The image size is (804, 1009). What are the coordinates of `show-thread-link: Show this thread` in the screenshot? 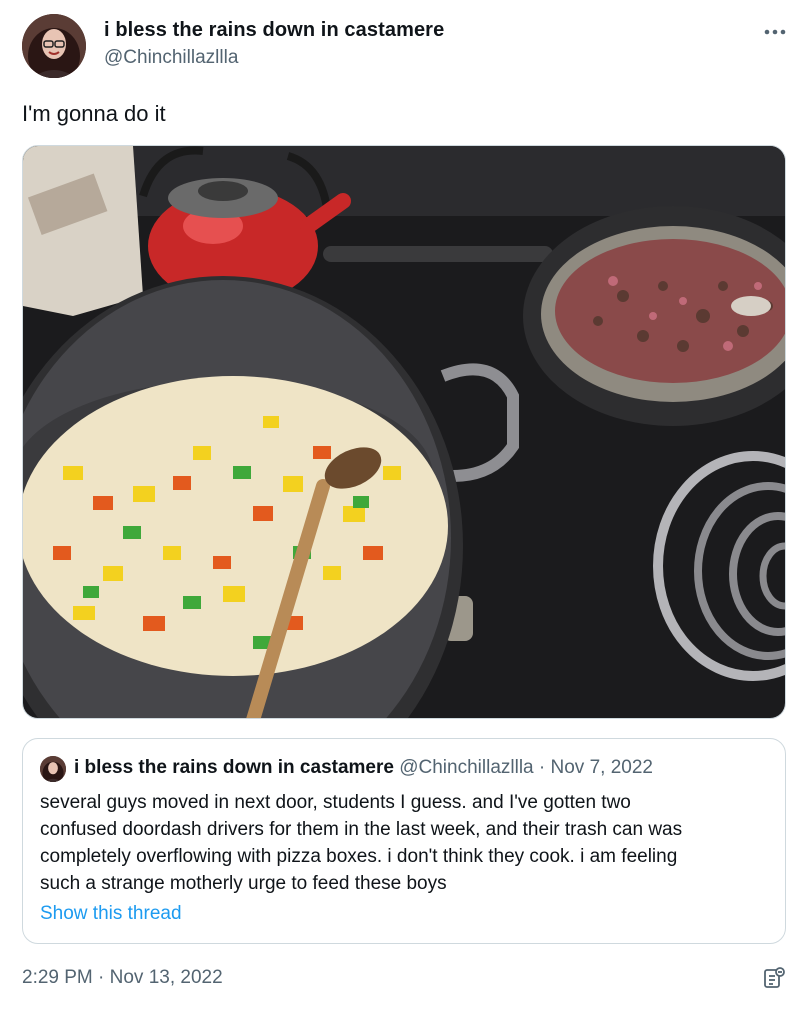 It's located at (111, 914).